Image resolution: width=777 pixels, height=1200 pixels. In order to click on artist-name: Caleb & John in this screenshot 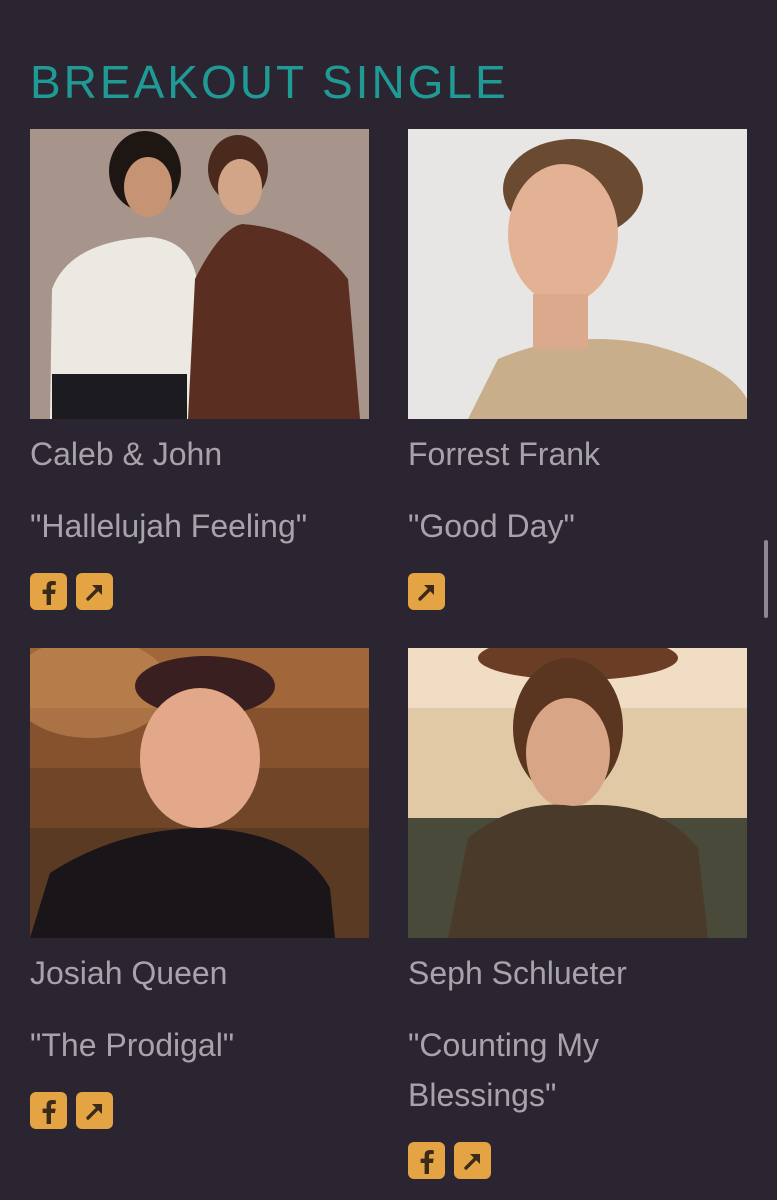, I will do `click(126, 454)`.